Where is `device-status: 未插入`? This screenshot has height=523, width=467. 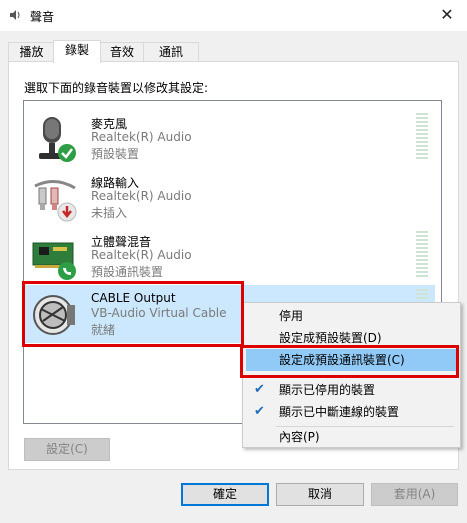
device-status: 未插入 is located at coordinates (109, 213).